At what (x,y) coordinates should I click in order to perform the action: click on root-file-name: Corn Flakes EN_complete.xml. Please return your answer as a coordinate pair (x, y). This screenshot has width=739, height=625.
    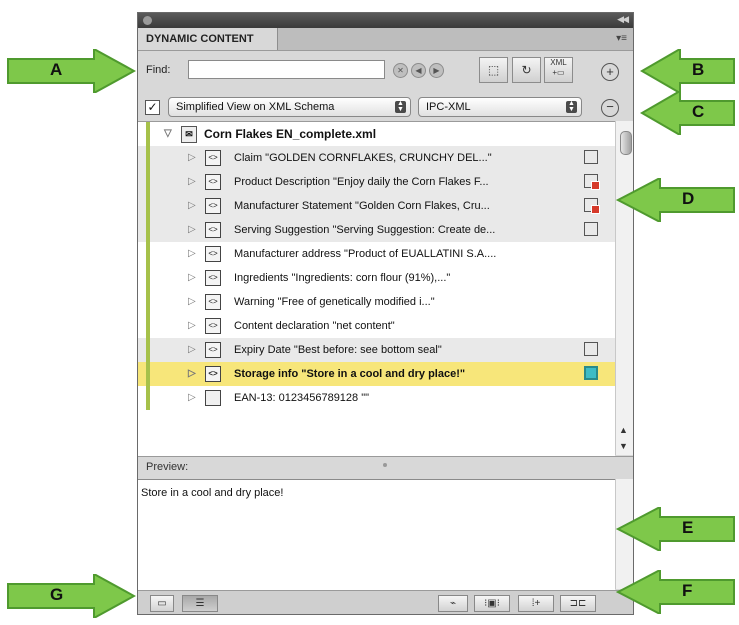
    Looking at the image, I should click on (290, 134).